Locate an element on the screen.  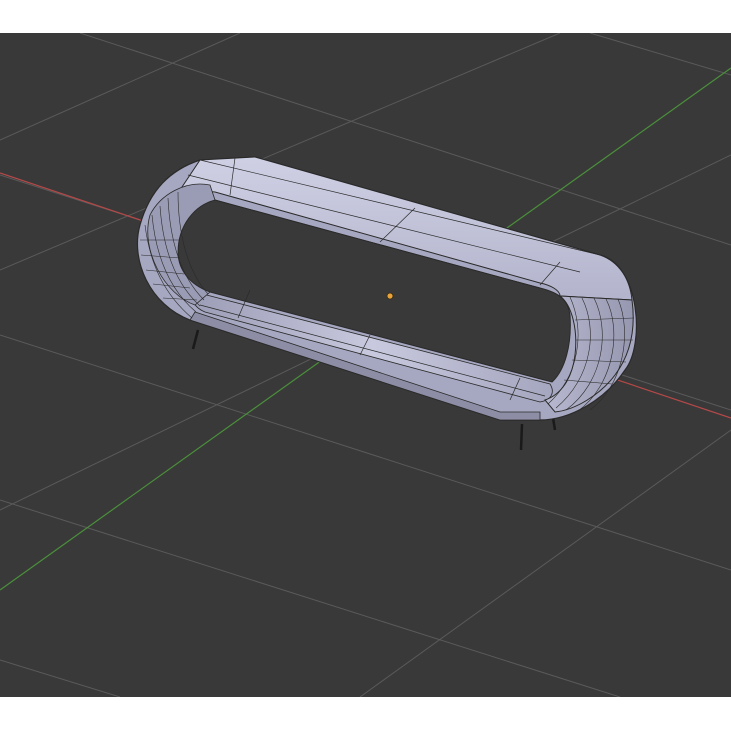
top-margin is located at coordinates (365, 16).